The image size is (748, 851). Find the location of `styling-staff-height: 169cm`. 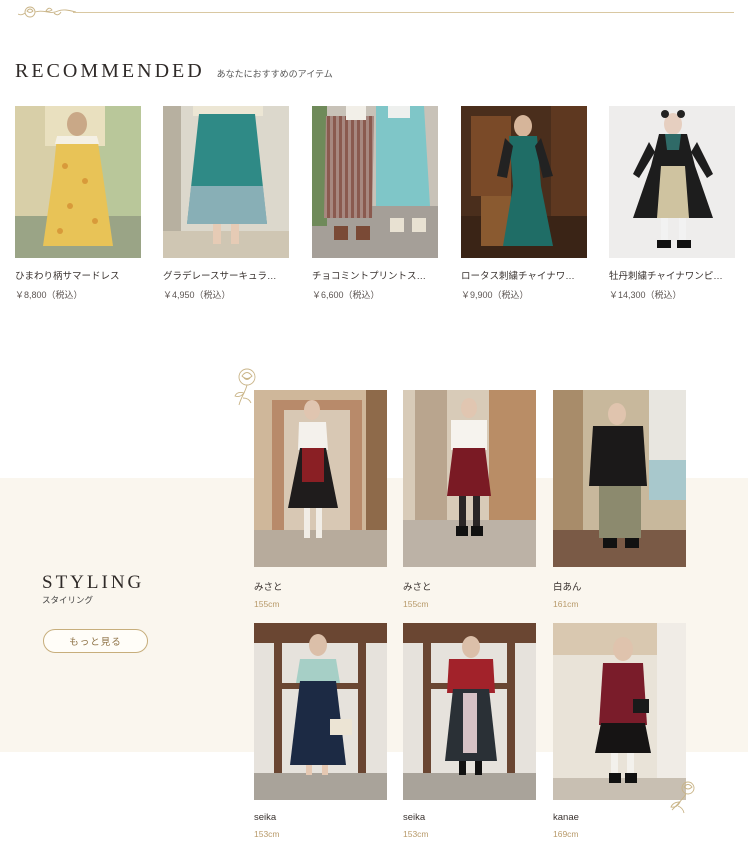

styling-staff-height: 169cm is located at coordinates (566, 834).